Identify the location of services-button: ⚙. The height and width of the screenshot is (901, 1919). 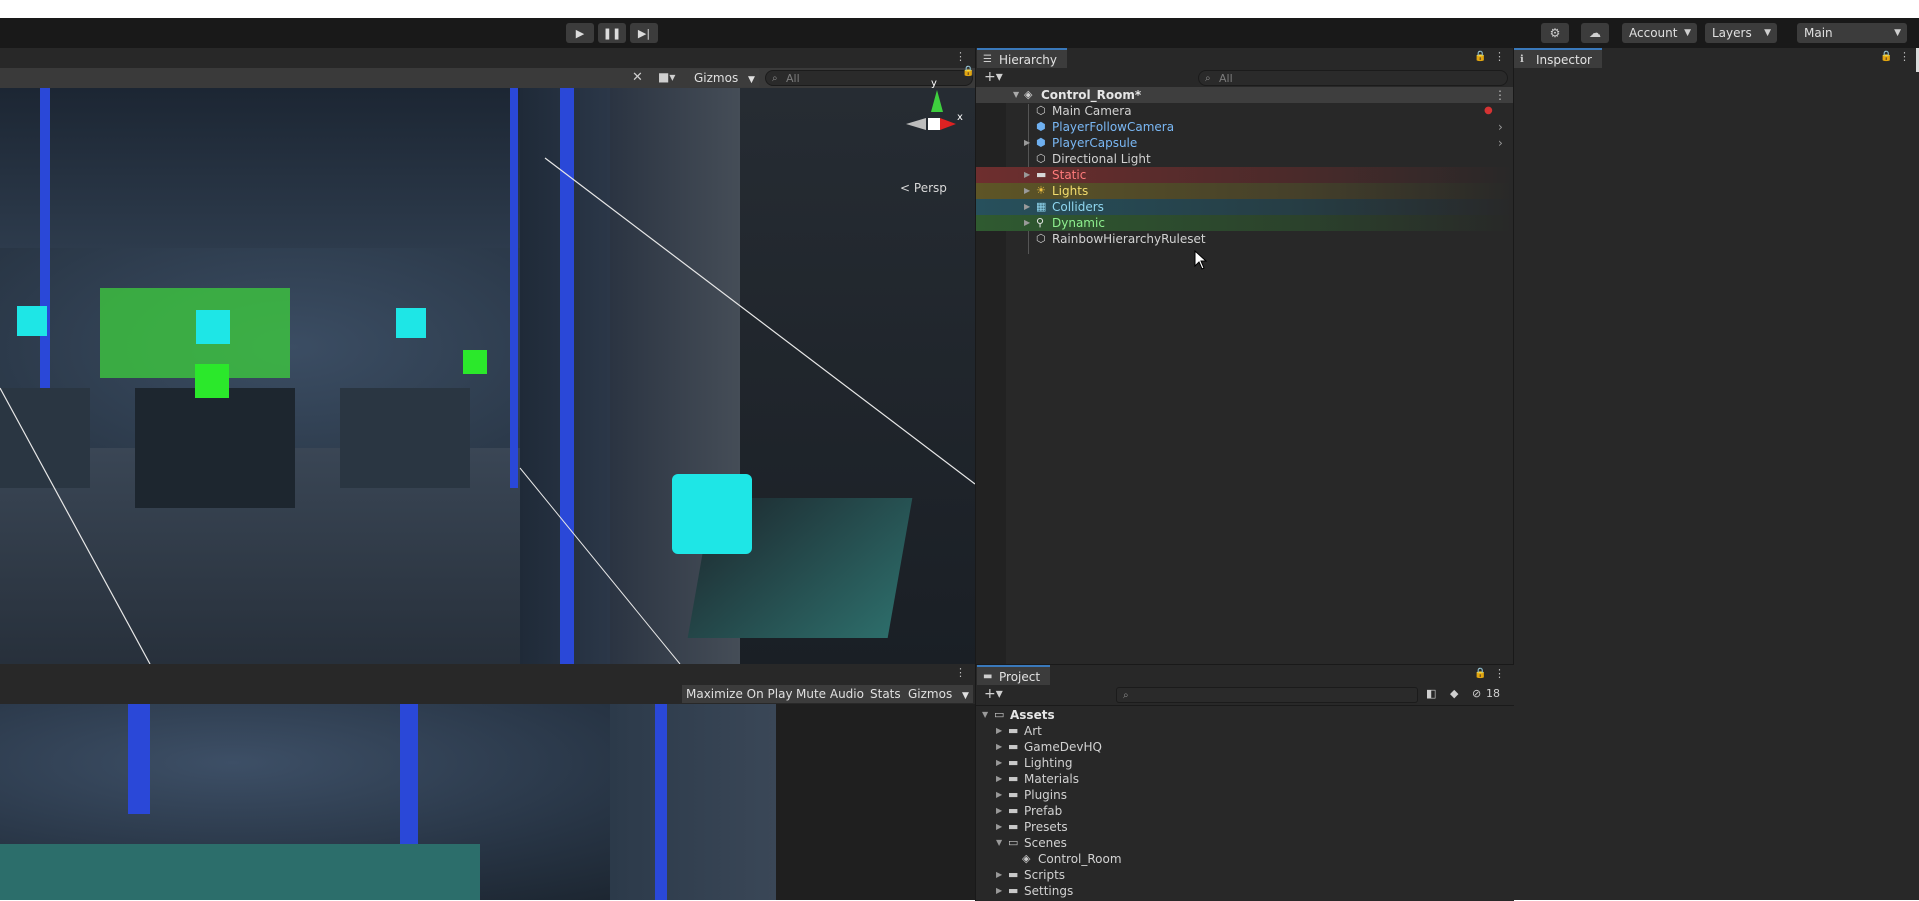
(1555, 33).